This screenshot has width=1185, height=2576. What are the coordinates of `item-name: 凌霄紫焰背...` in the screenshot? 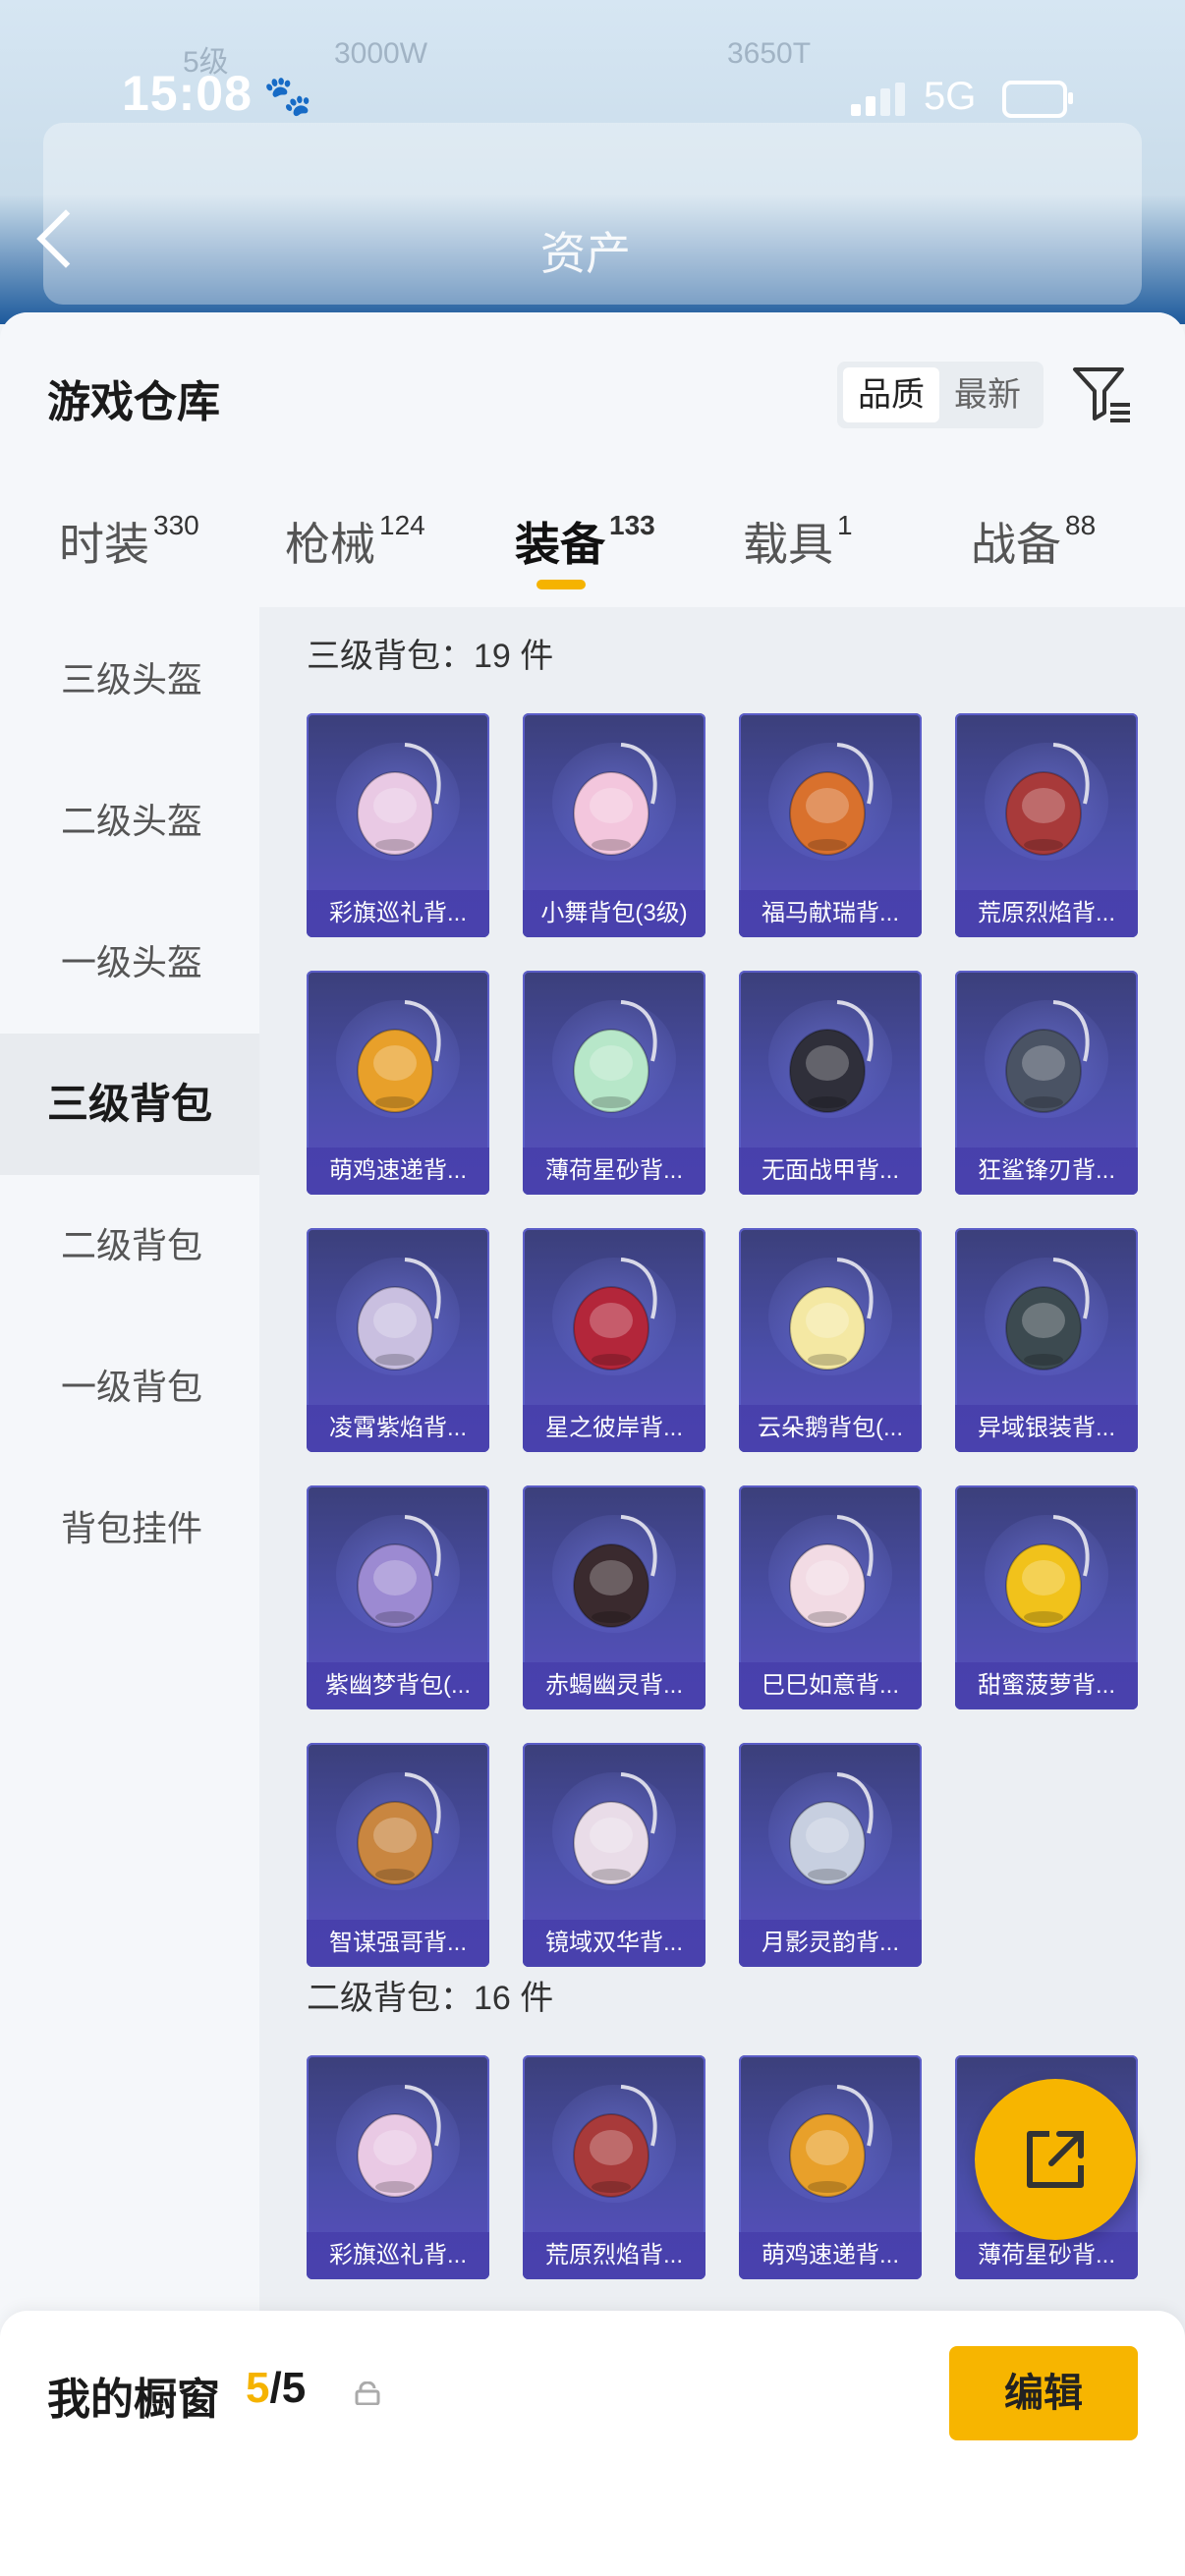 It's located at (398, 1428).